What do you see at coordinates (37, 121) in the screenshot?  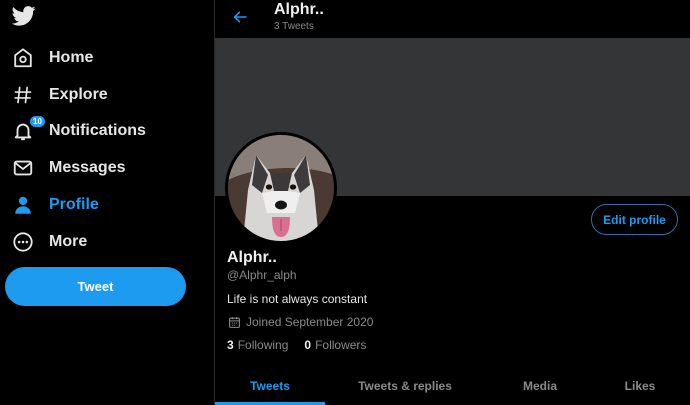 I see `notification-count-badge: 10` at bounding box center [37, 121].